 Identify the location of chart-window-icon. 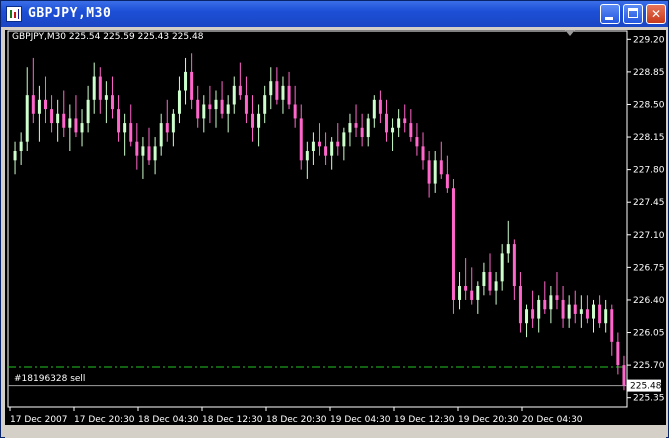
(14, 14).